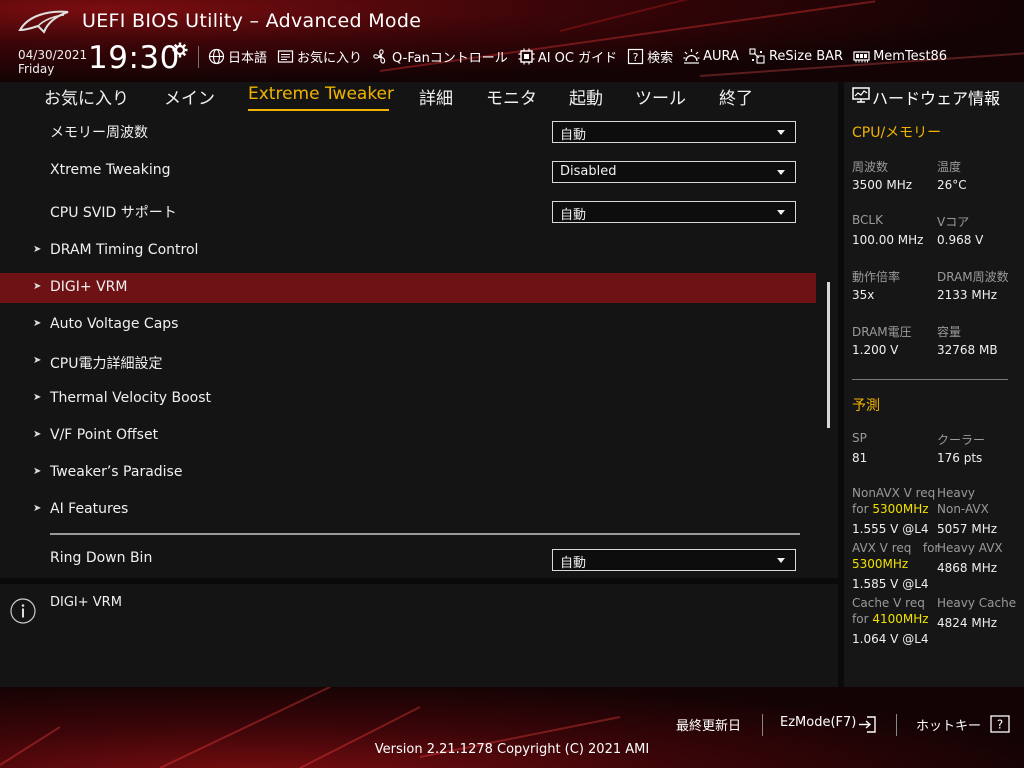  I want to click on vcore-label: Vコア, so click(953, 222).